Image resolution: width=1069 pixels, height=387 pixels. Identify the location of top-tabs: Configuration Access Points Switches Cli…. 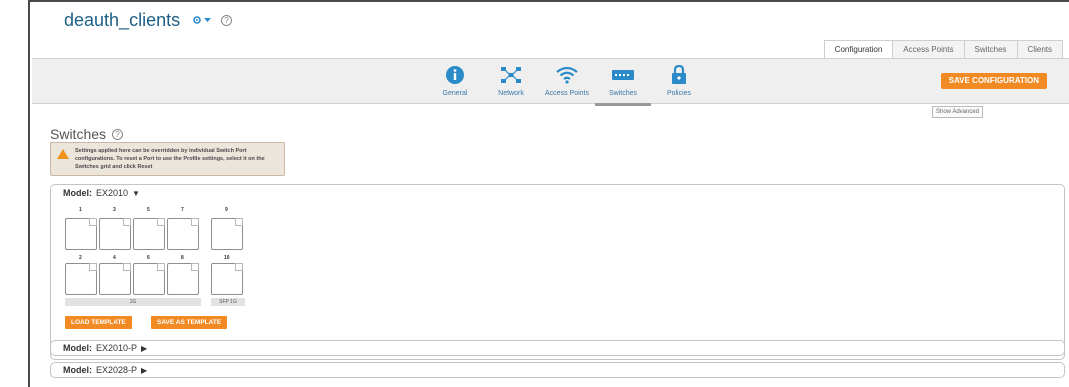
(943, 49).